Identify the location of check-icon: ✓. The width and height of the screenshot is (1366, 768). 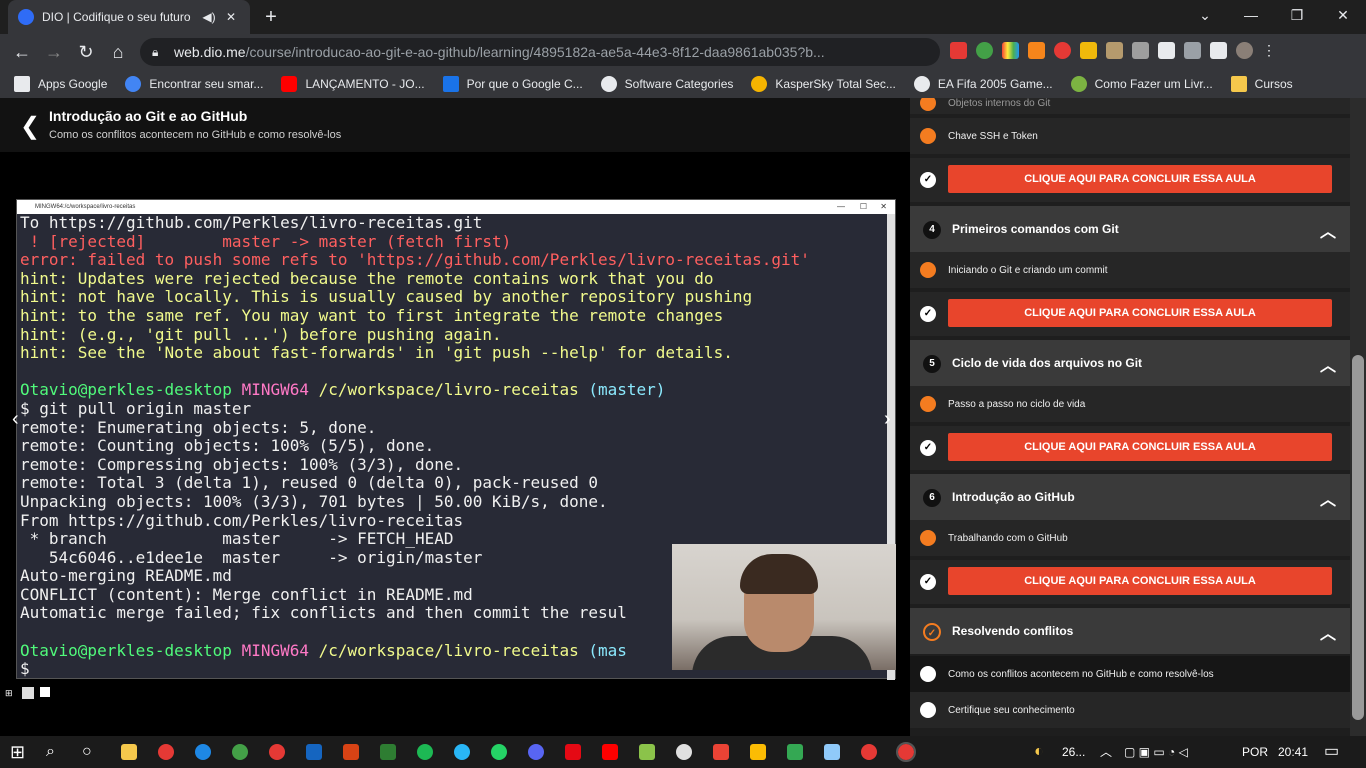
(928, 180).